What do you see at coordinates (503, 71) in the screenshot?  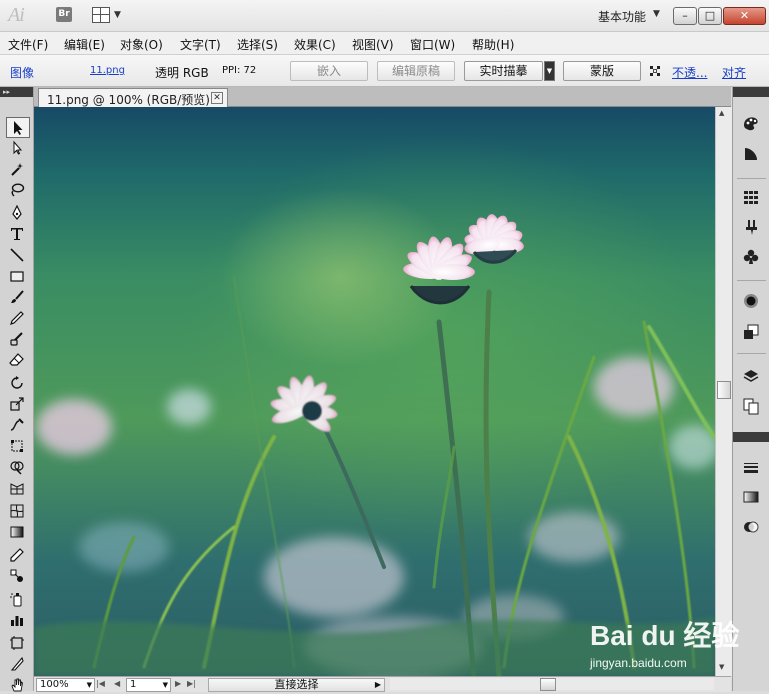 I see `live-trace-button: 实时描摹` at bounding box center [503, 71].